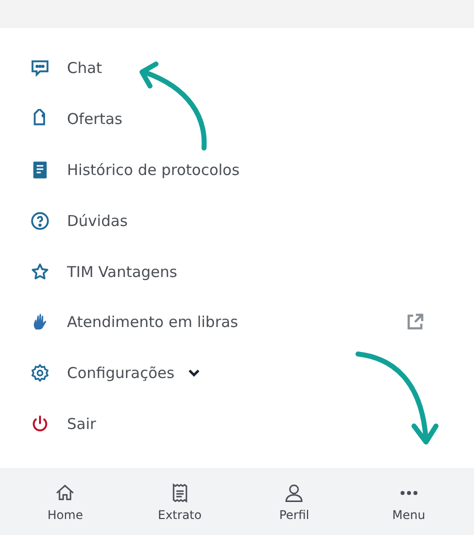 Image resolution: width=474 pixels, height=535 pixels. I want to click on menu-item: Sair, so click(81, 423).